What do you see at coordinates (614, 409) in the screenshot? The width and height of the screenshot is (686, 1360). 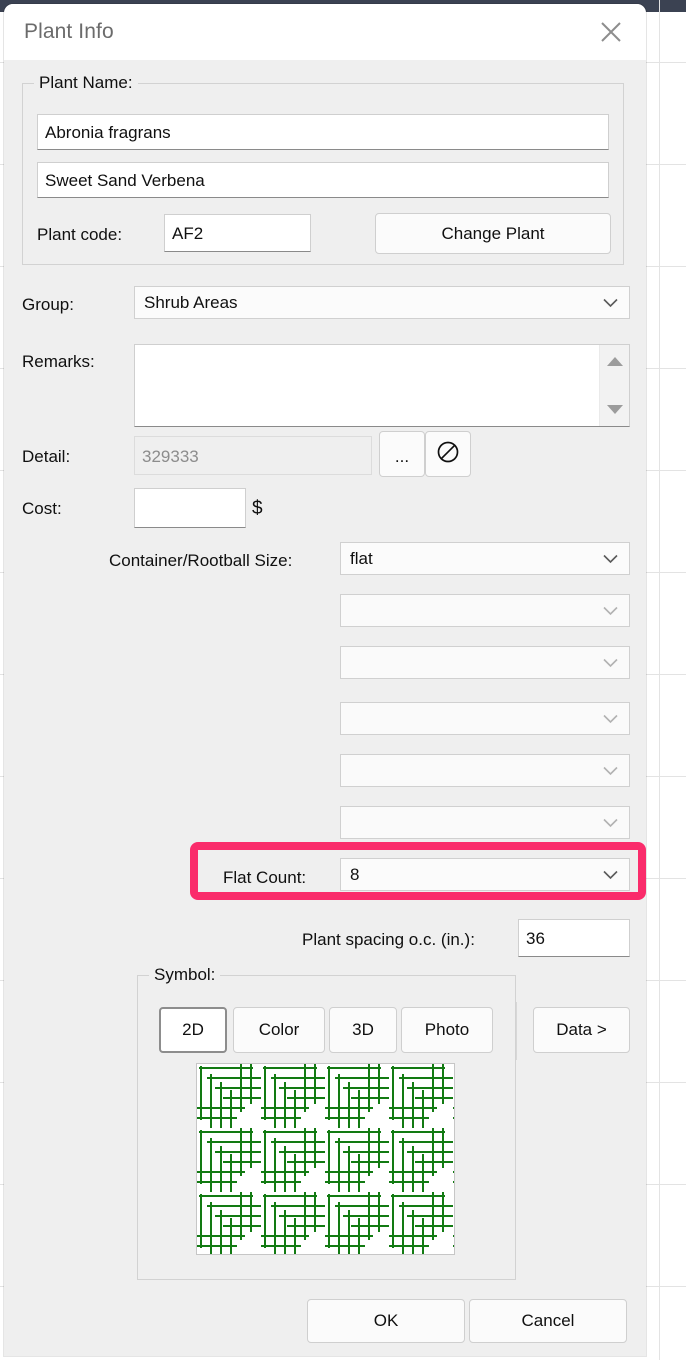 I see `triangle-down-icon` at bounding box center [614, 409].